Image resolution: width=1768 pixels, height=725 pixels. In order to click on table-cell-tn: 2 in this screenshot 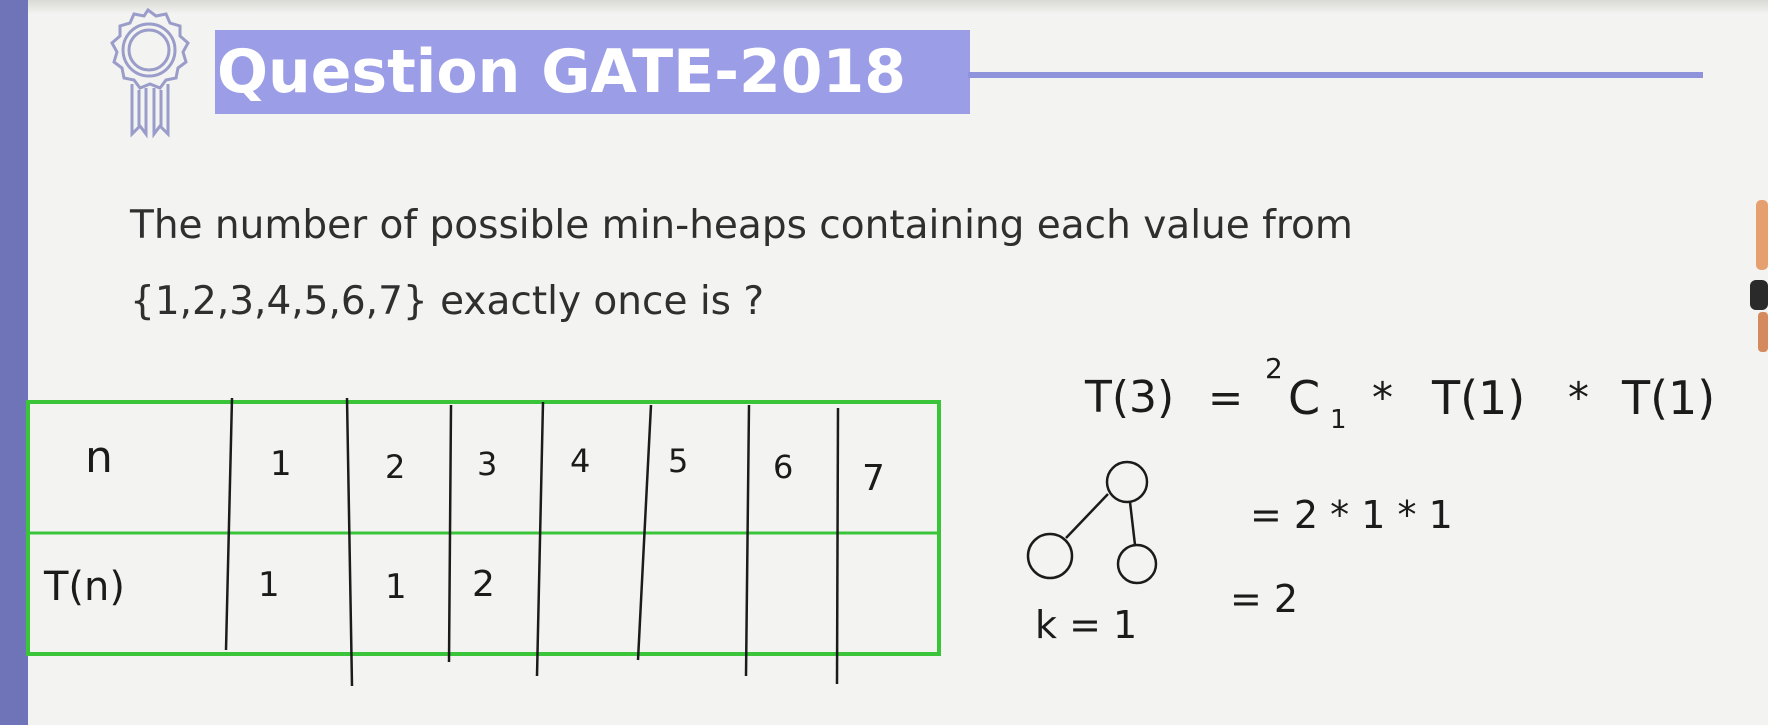, I will do `click(483, 584)`.